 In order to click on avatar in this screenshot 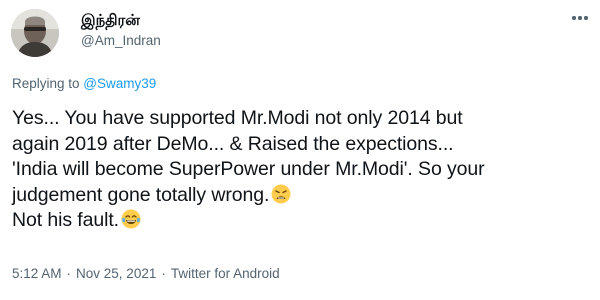, I will do `click(35, 33)`.